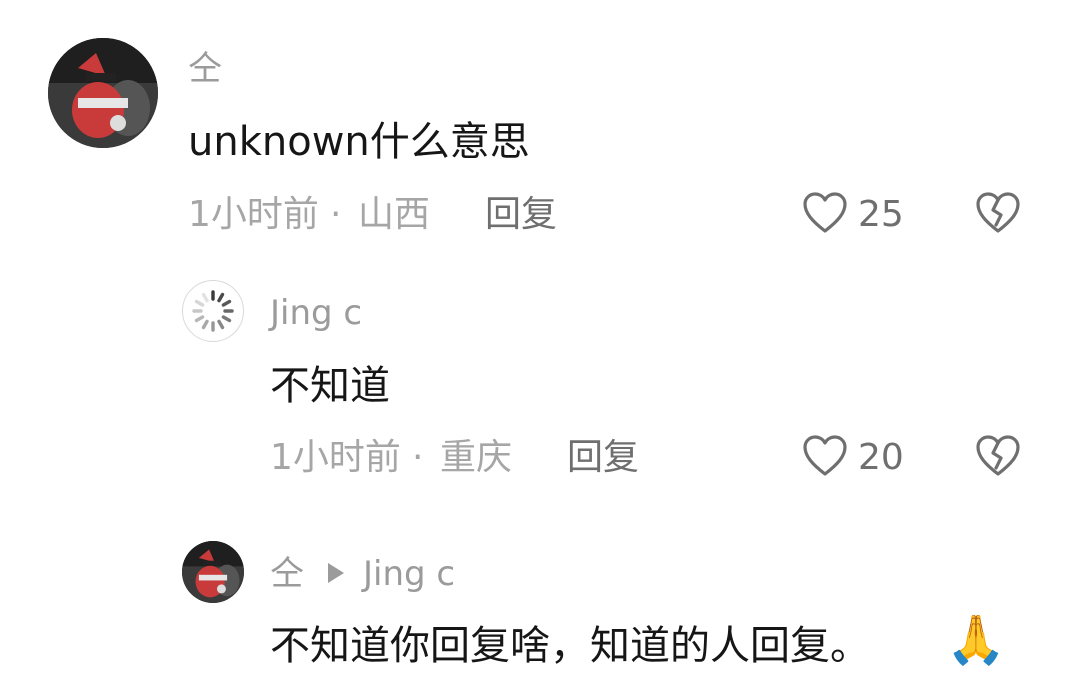 The width and height of the screenshot is (1080, 686). What do you see at coordinates (336, 573) in the screenshot?
I see `triangle-right-icon` at bounding box center [336, 573].